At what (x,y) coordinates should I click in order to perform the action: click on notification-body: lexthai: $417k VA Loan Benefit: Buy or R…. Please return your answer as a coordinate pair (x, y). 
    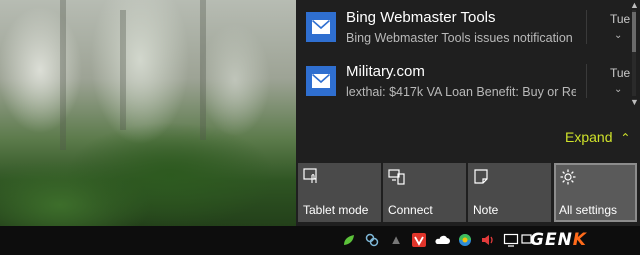
    Looking at the image, I should click on (461, 92).